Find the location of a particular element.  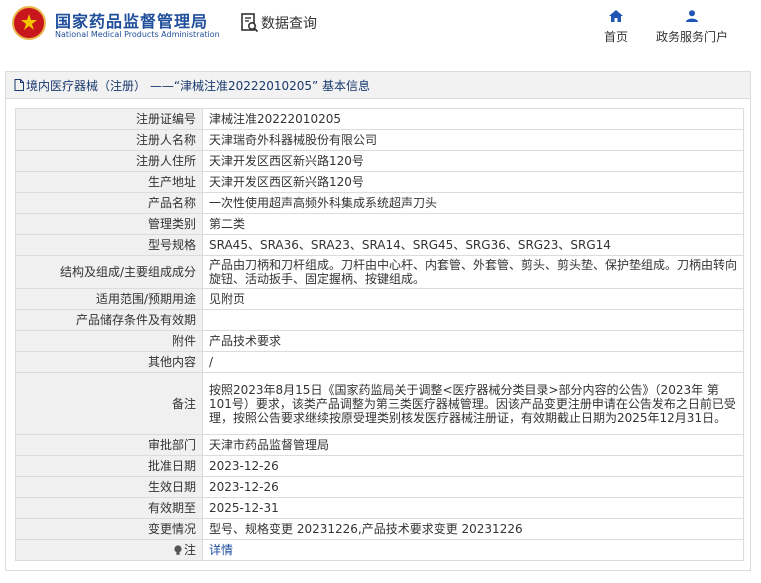

home-icon is located at coordinates (616, 16).